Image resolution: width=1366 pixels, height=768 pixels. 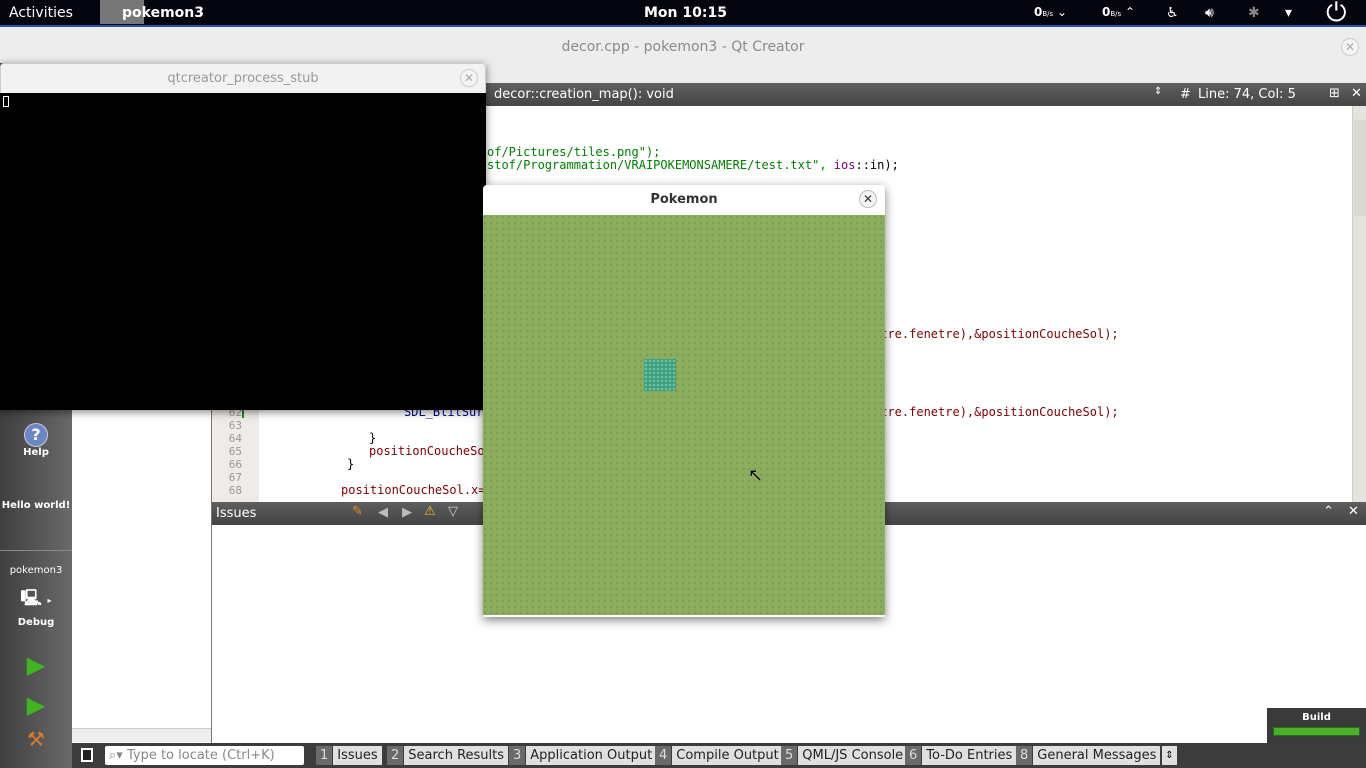 What do you see at coordinates (141, 735) in the screenshot?
I see `horizontal-scrollbar` at bounding box center [141, 735].